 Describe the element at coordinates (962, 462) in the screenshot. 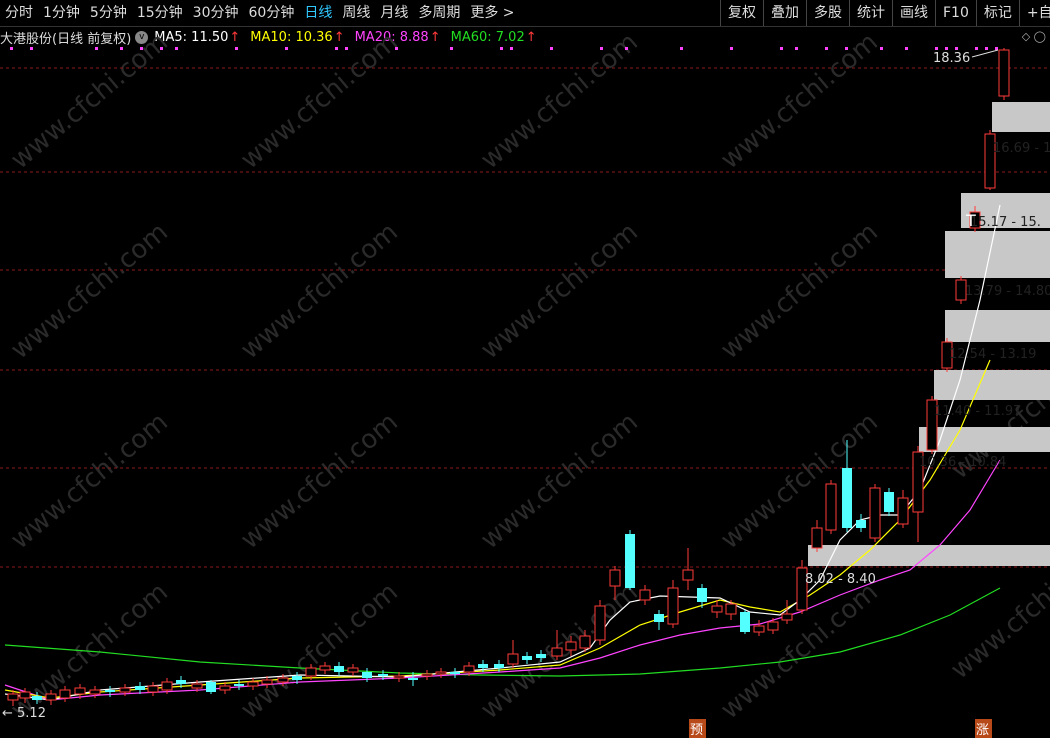

I see `range-label-5: 10.36 - 10.84` at that location.